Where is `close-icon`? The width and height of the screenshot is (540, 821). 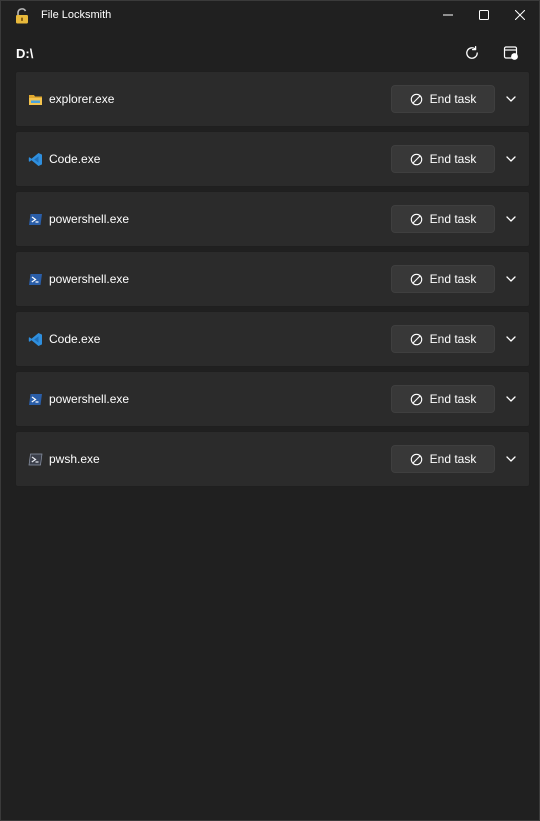
close-icon is located at coordinates (520, 15).